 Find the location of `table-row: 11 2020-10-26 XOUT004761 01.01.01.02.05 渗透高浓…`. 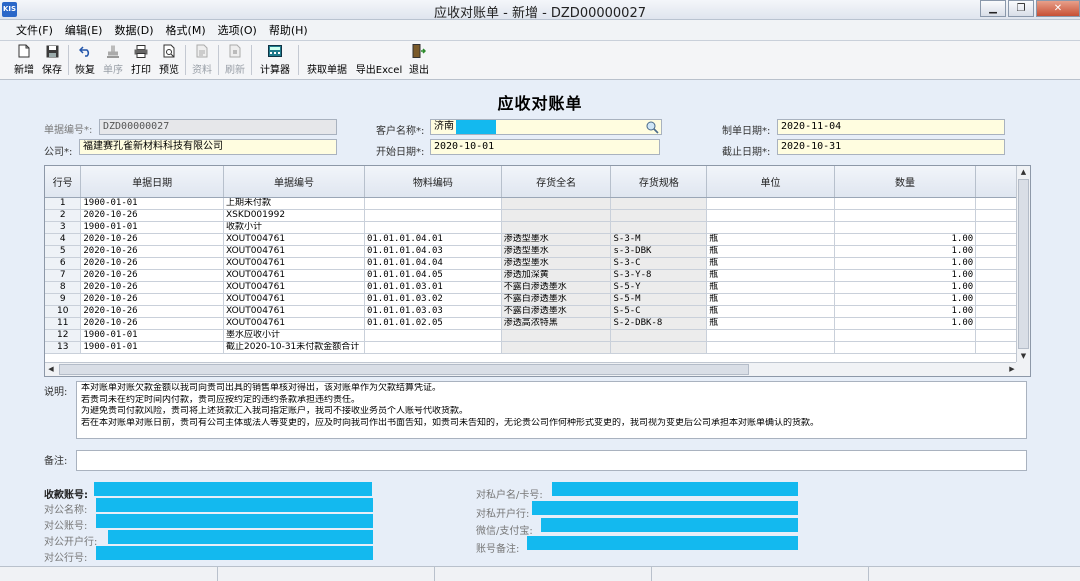

table-row: 11 2020-10-26 XOUT004761 01.01.01.02.05 渗透高浓… is located at coordinates (537, 323).